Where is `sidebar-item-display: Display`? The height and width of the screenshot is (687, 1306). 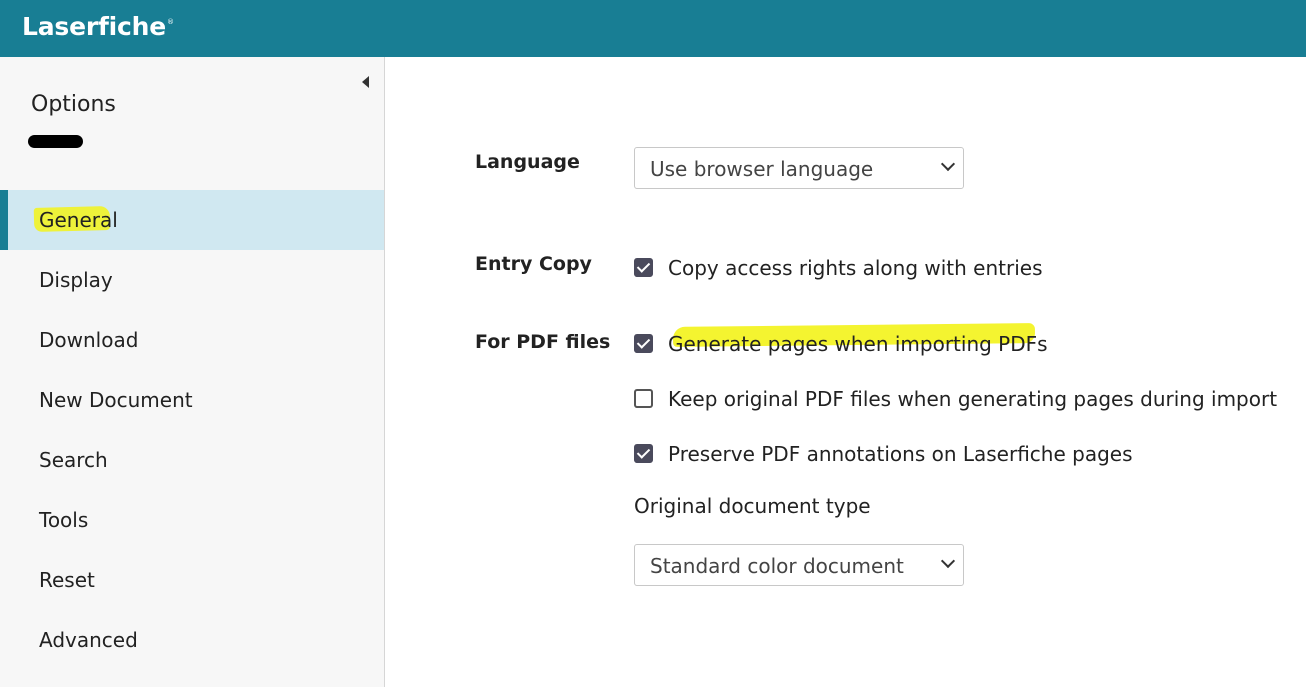
sidebar-item-display: Display is located at coordinates (192, 280).